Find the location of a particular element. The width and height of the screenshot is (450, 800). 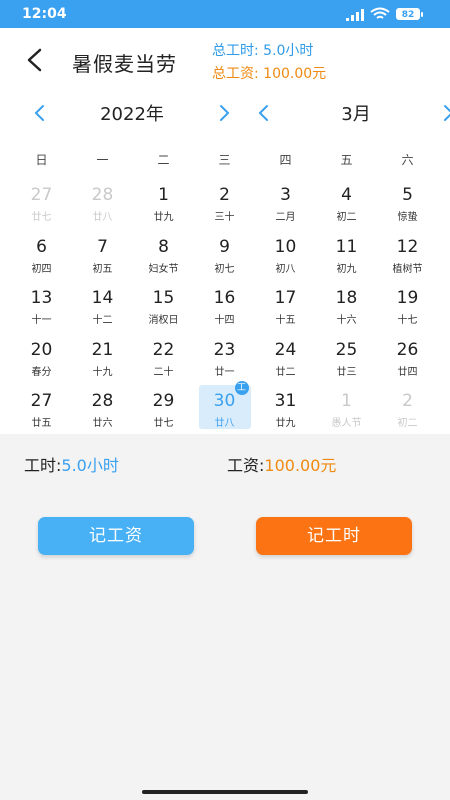

lunar-date: 春分 is located at coordinates (41, 372).